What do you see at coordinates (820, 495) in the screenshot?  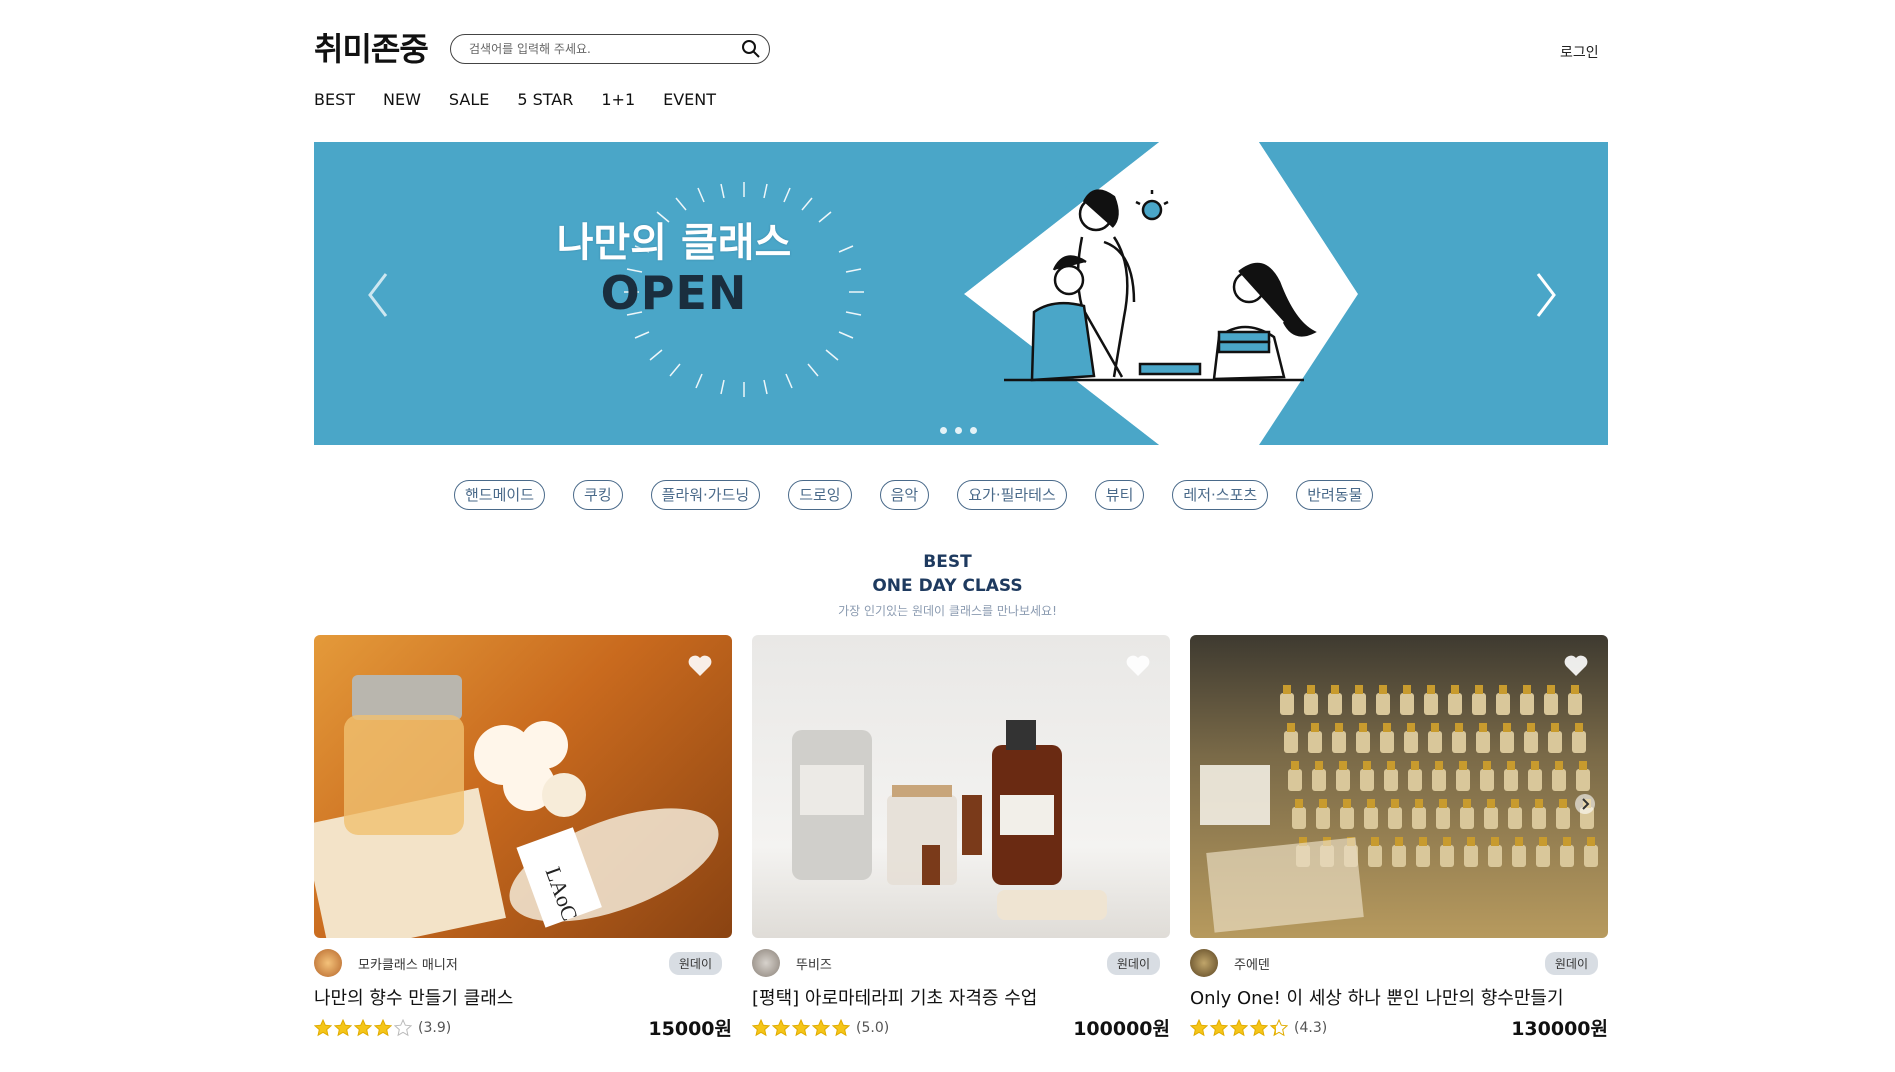 I see `category-drawing: 드로잉` at bounding box center [820, 495].